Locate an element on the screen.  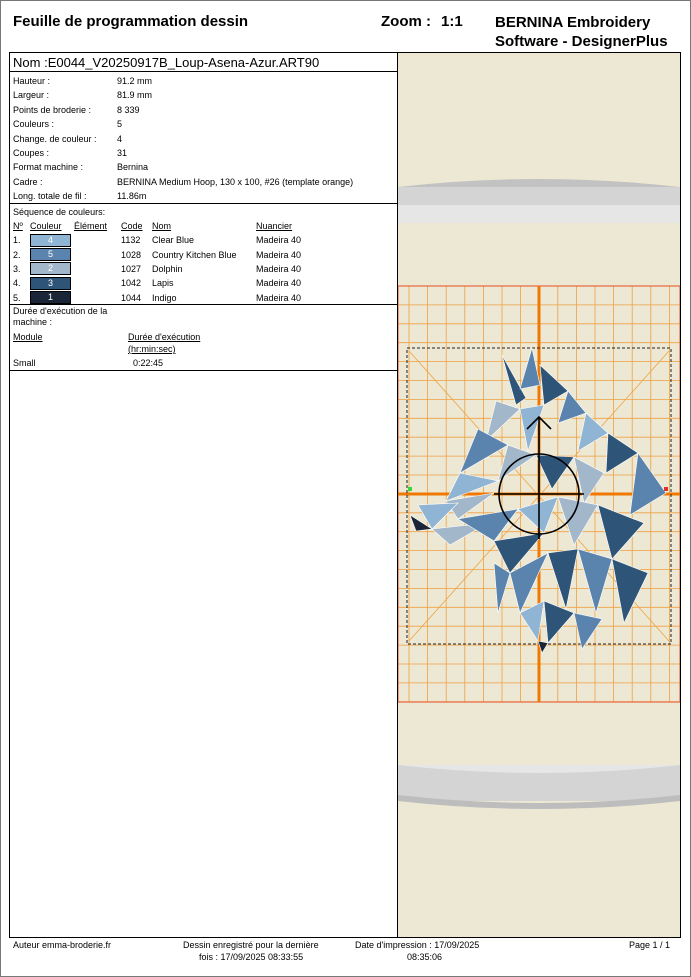
info-row: Format machine : Bernina is located at coordinates (205, 167).